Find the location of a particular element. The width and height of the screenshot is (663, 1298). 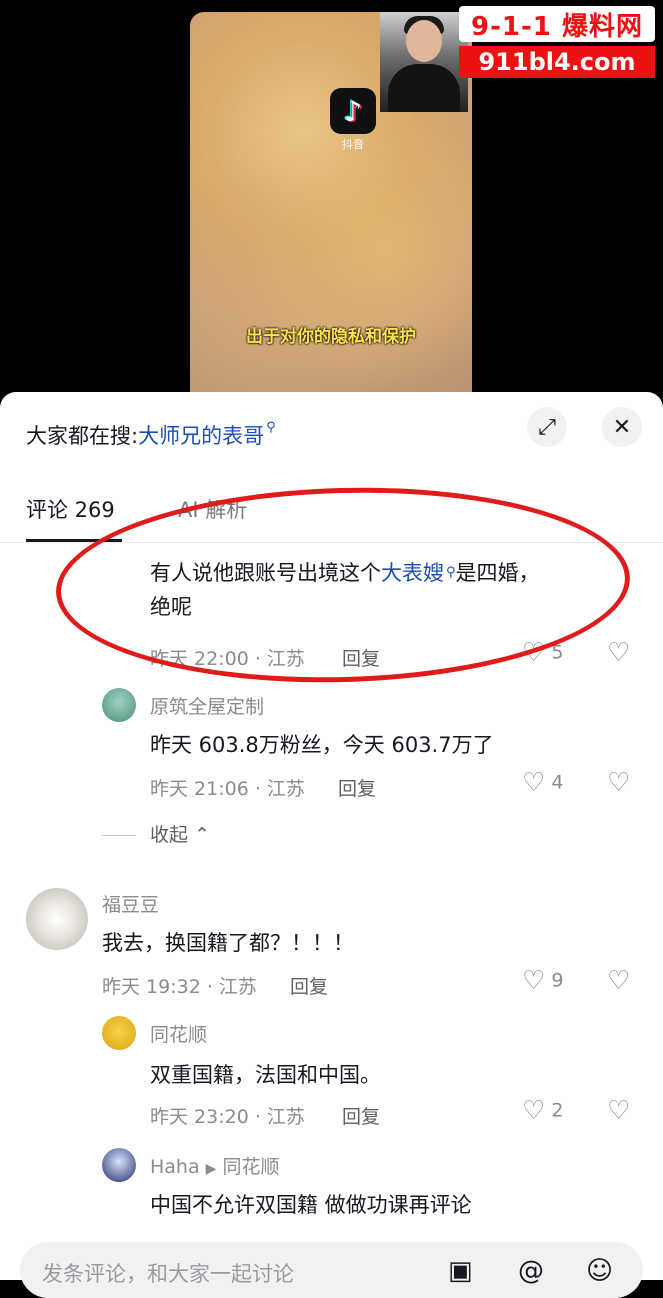

comment-text: 中国不允许双国籍 做做功课再评论 is located at coordinates (311, 1205).